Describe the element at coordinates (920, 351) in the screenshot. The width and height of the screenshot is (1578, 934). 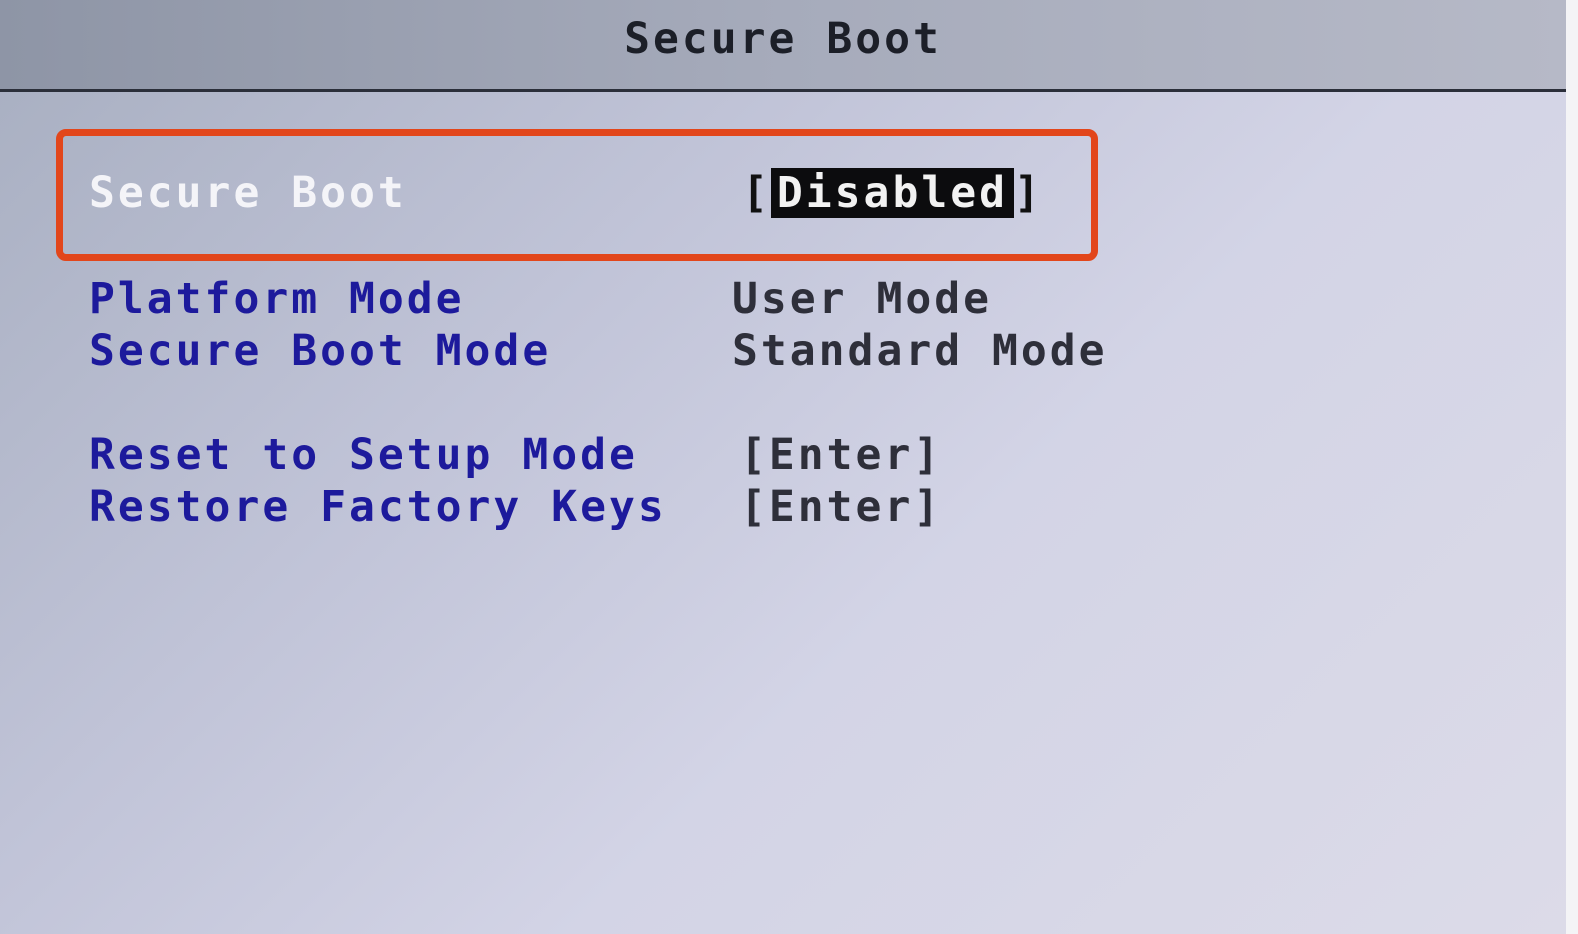
I see `secure-boot-mode-value: Standard Mode` at that location.